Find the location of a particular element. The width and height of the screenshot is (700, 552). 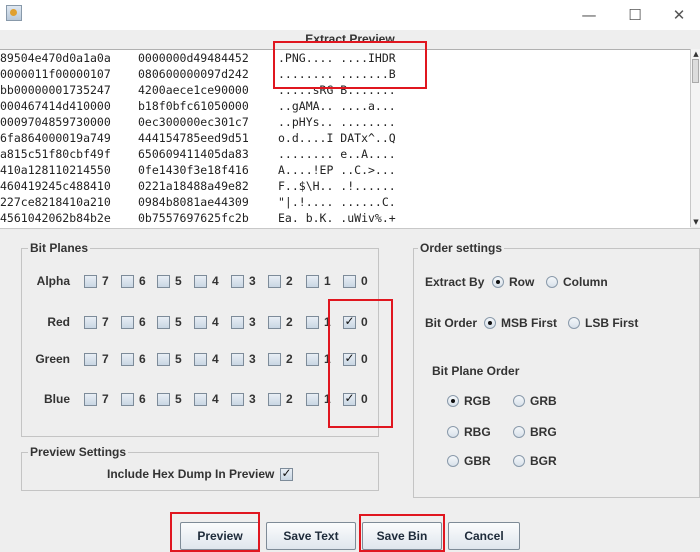

scroll-up-arrow-icon: ▲ is located at coordinates (695, 54).